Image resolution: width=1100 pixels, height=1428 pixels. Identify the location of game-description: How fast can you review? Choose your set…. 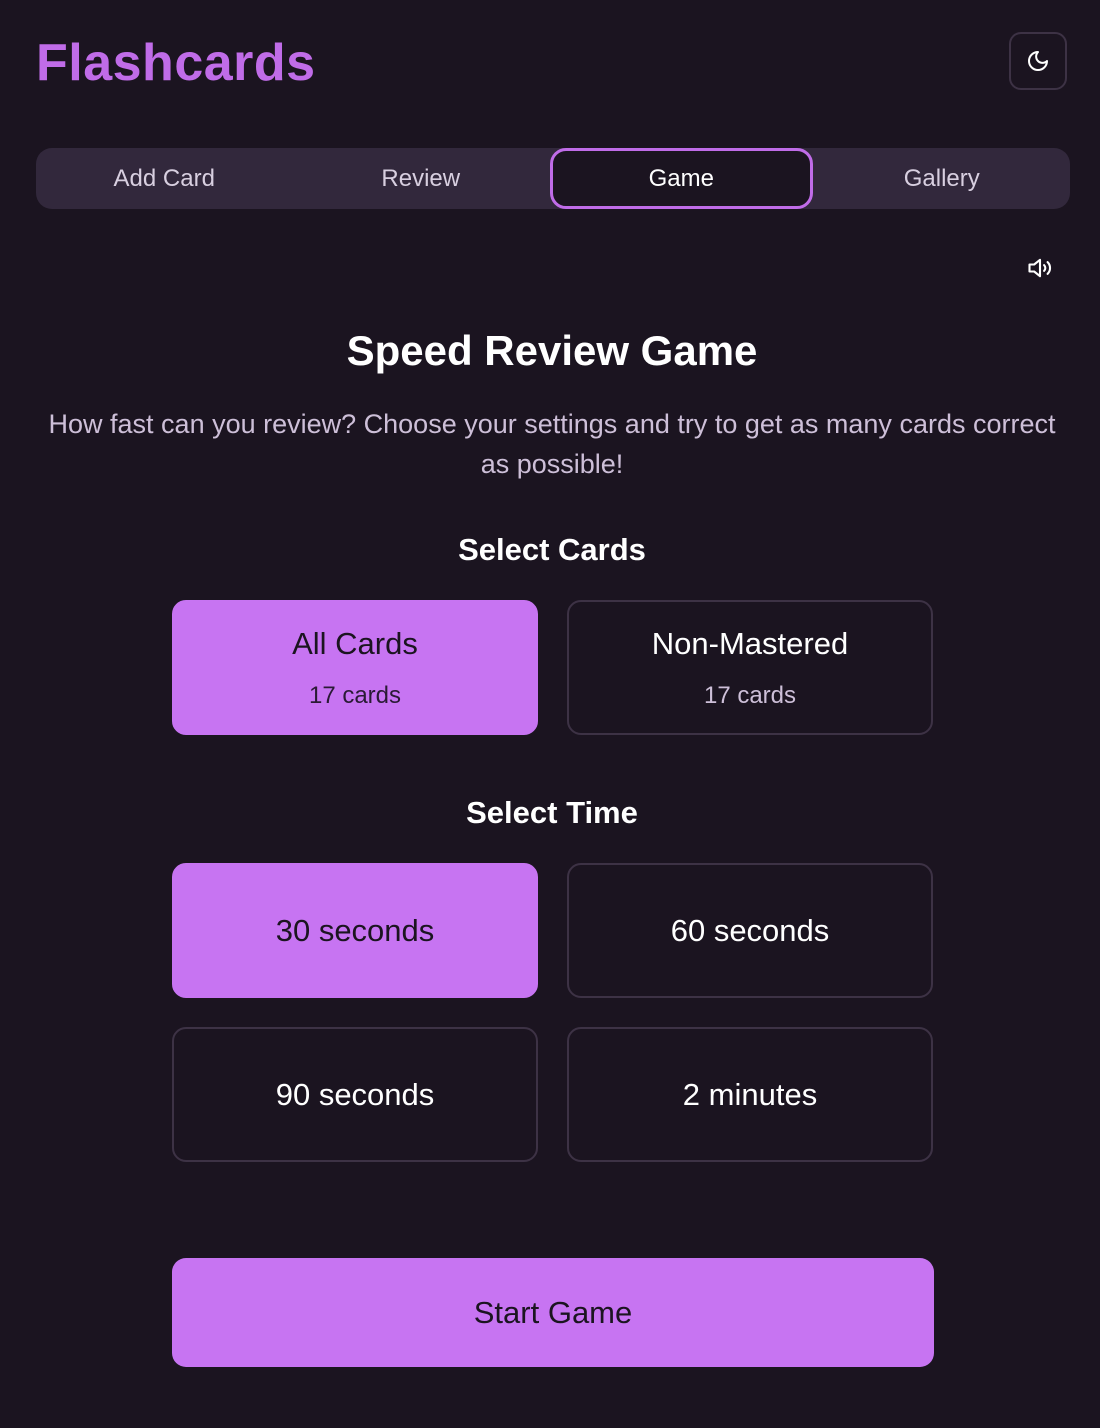
(552, 444).